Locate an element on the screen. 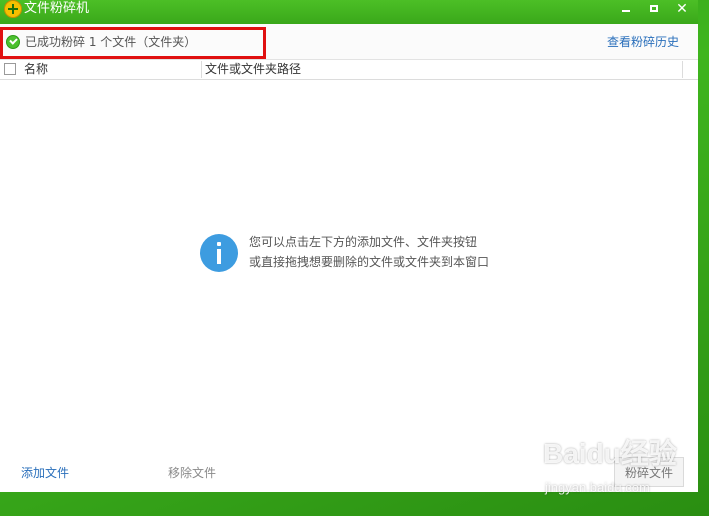 This screenshot has width=709, height=516. maximize-button is located at coordinates (654, 8).